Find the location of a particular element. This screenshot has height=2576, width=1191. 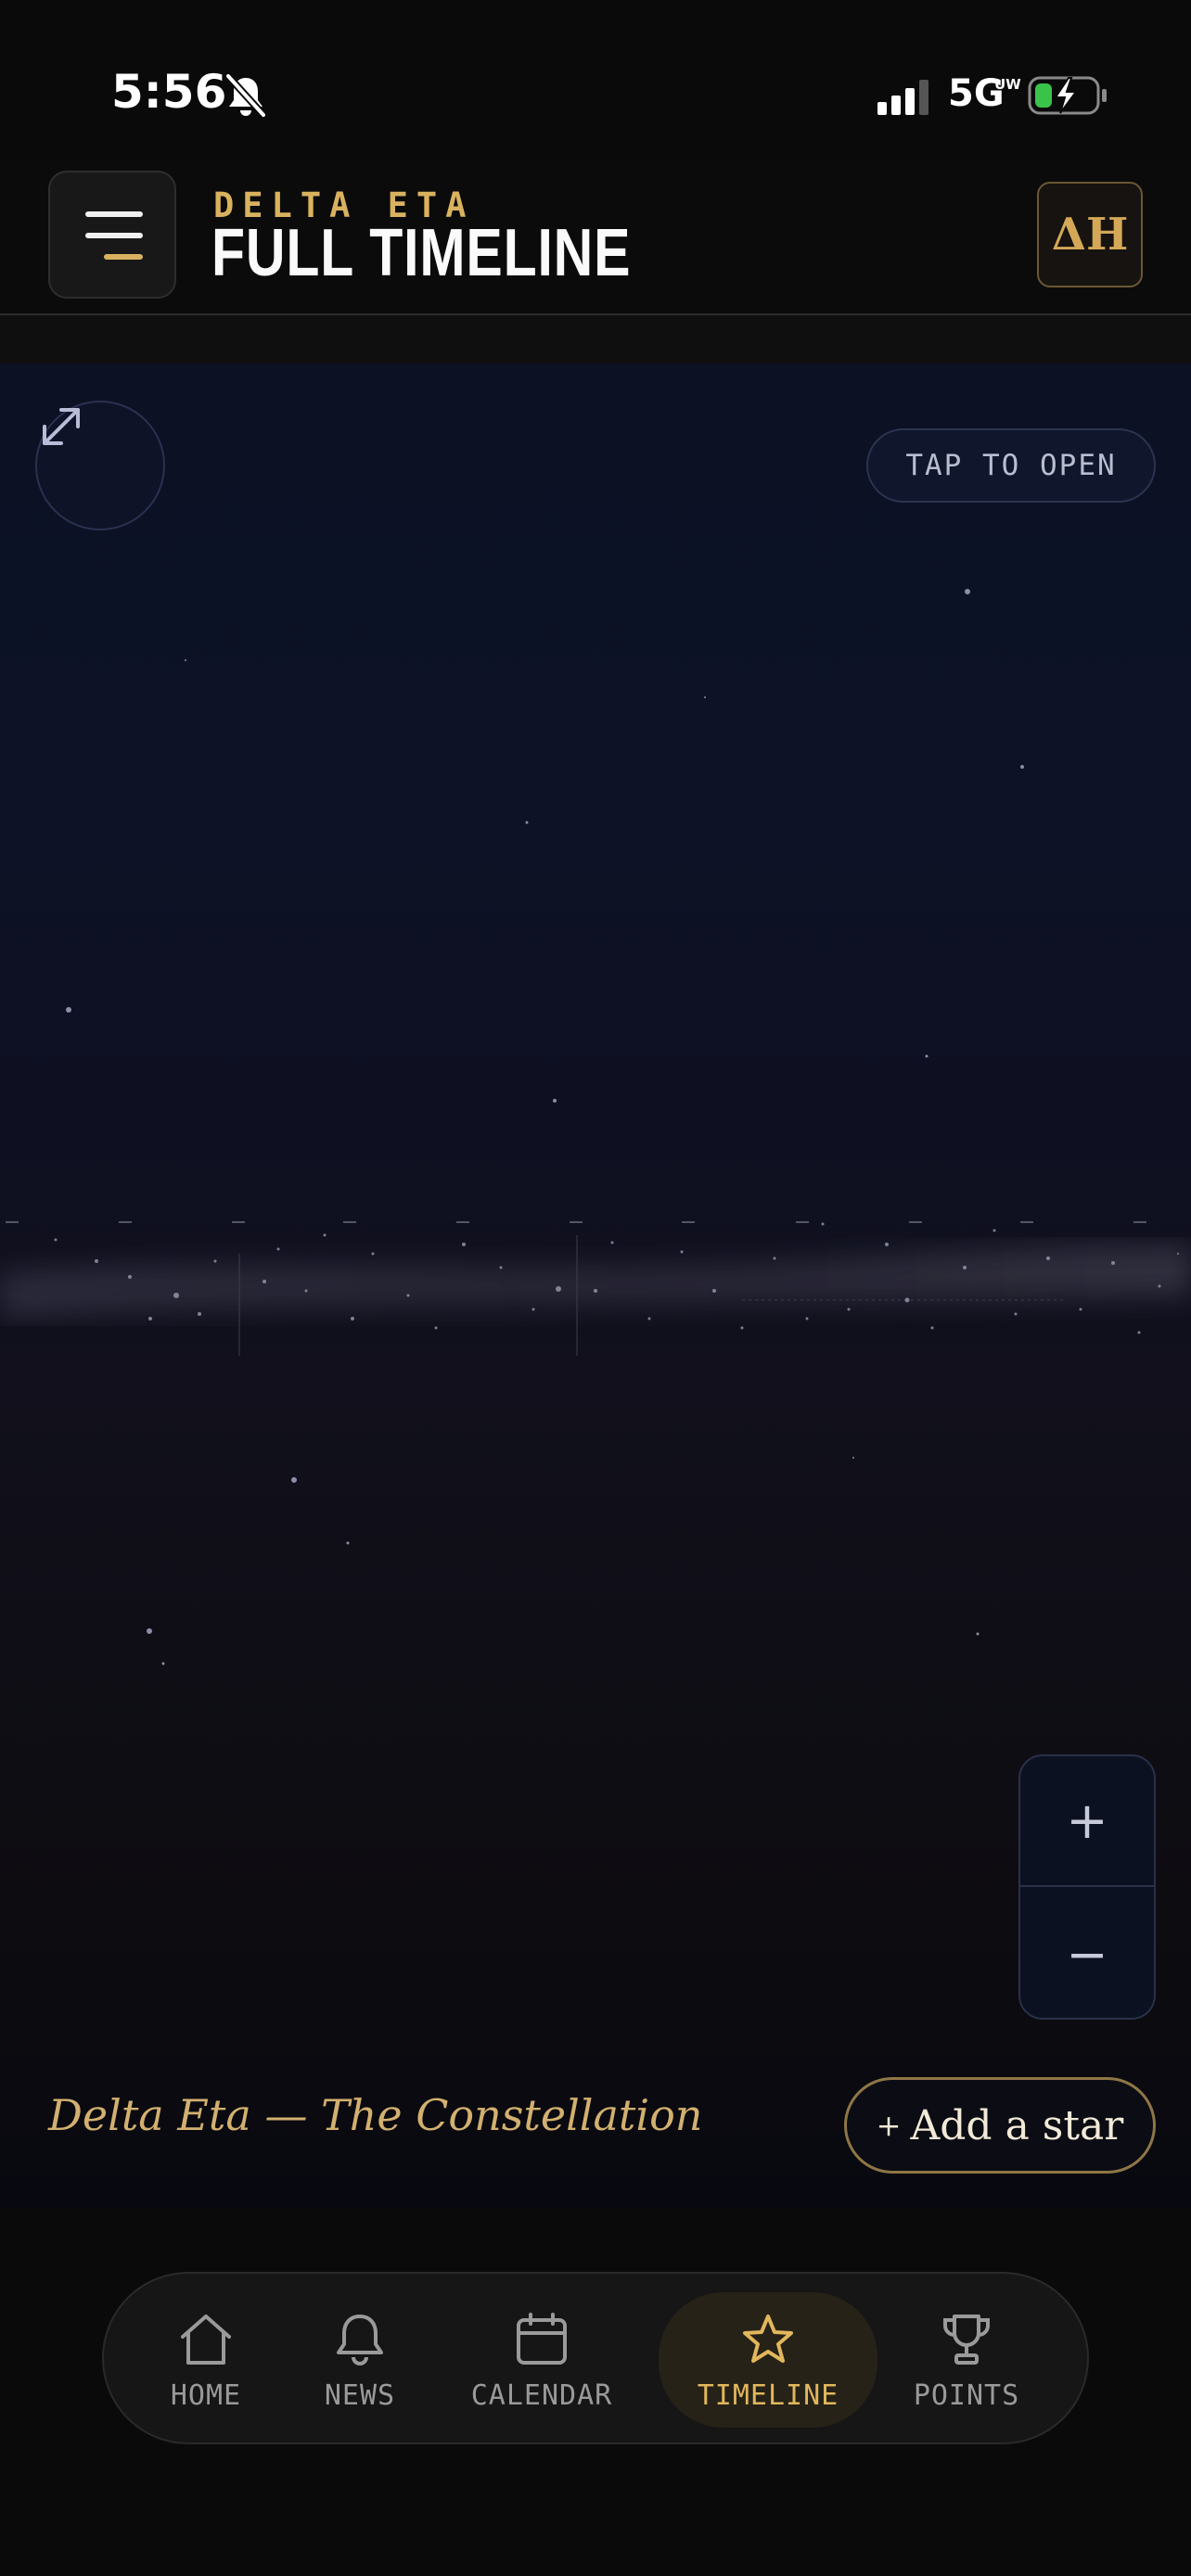

tab-news: NEWS is located at coordinates (360, 2360).